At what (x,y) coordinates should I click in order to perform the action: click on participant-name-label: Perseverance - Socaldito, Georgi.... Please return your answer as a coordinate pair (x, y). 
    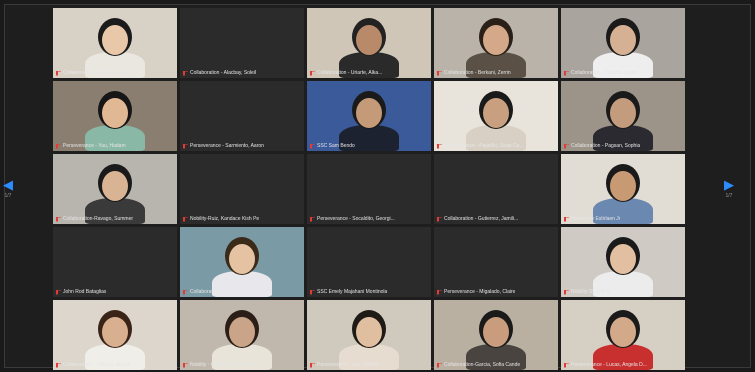
    Looking at the image, I should click on (369, 219).